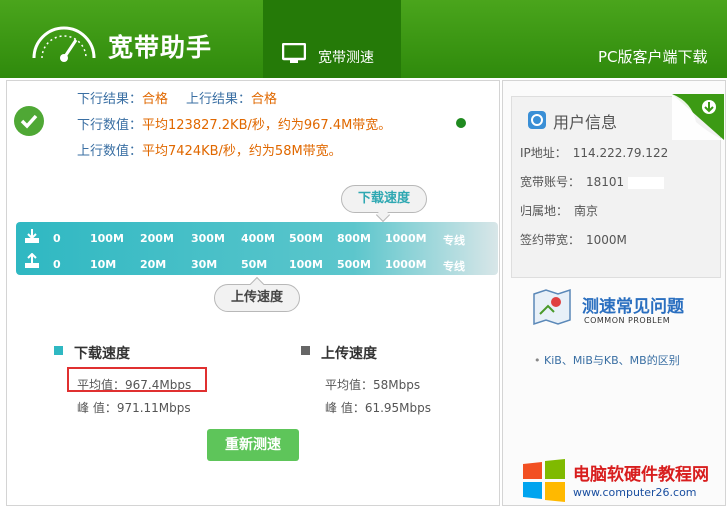 The image size is (727, 512). Describe the element at coordinates (306, 264) in the screenshot. I see `upload-tick: 100M` at that location.